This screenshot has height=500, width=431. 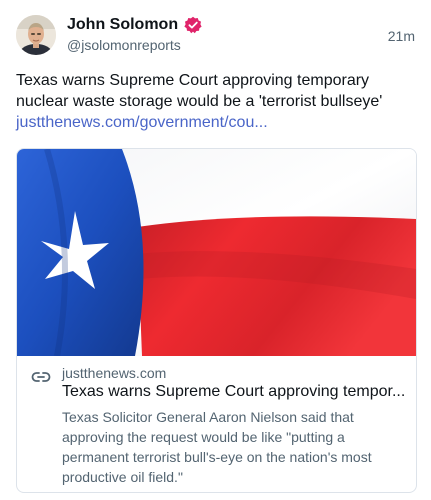 What do you see at coordinates (401, 36) in the screenshot?
I see `timestamp: 21m` at bounding box center [401, 36].